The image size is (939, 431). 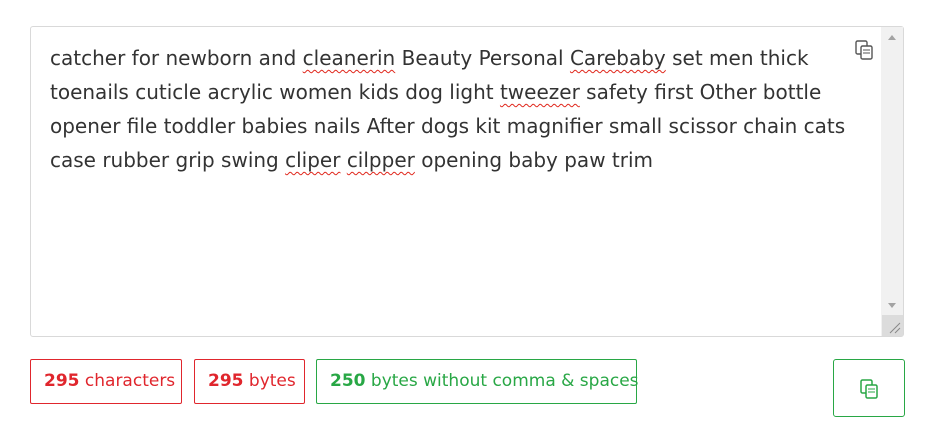 I want to click on scroll-up-arrow-icon, so click(x=892, y=37).